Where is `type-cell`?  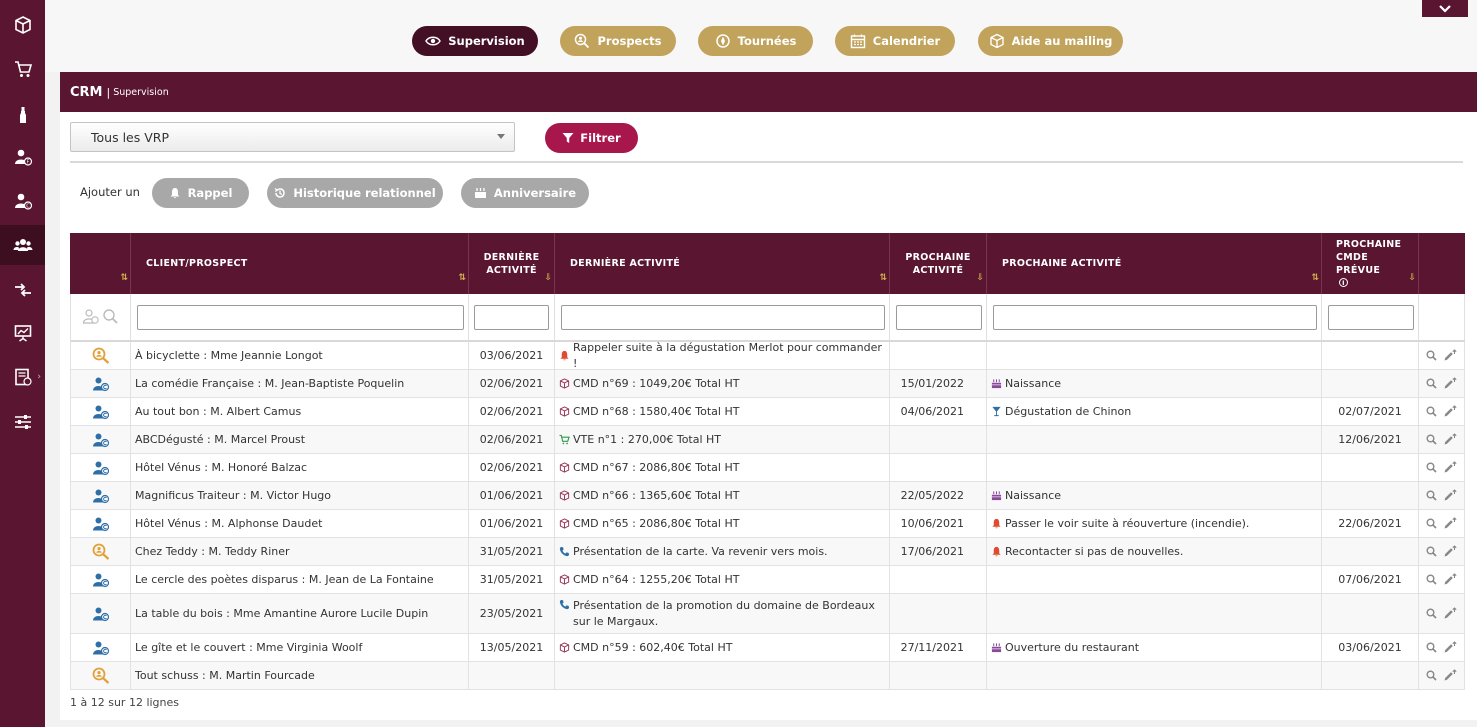 type-cell is located at coordinates (100, 355).